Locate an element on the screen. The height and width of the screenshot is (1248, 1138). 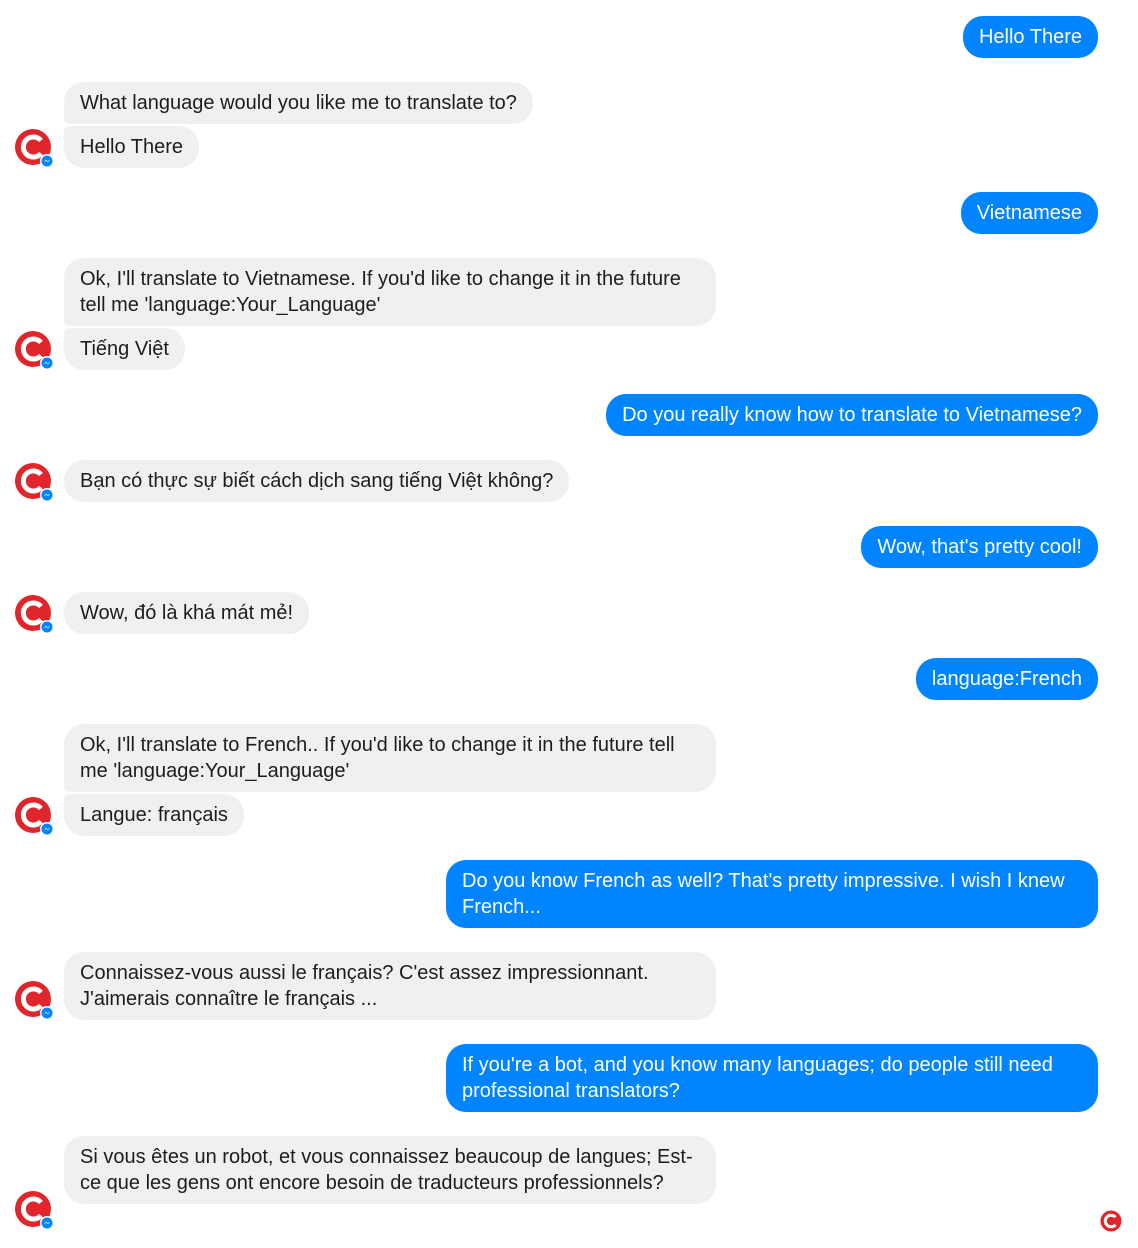
incoming-message: Hello There is located at coordinates (132, 147).